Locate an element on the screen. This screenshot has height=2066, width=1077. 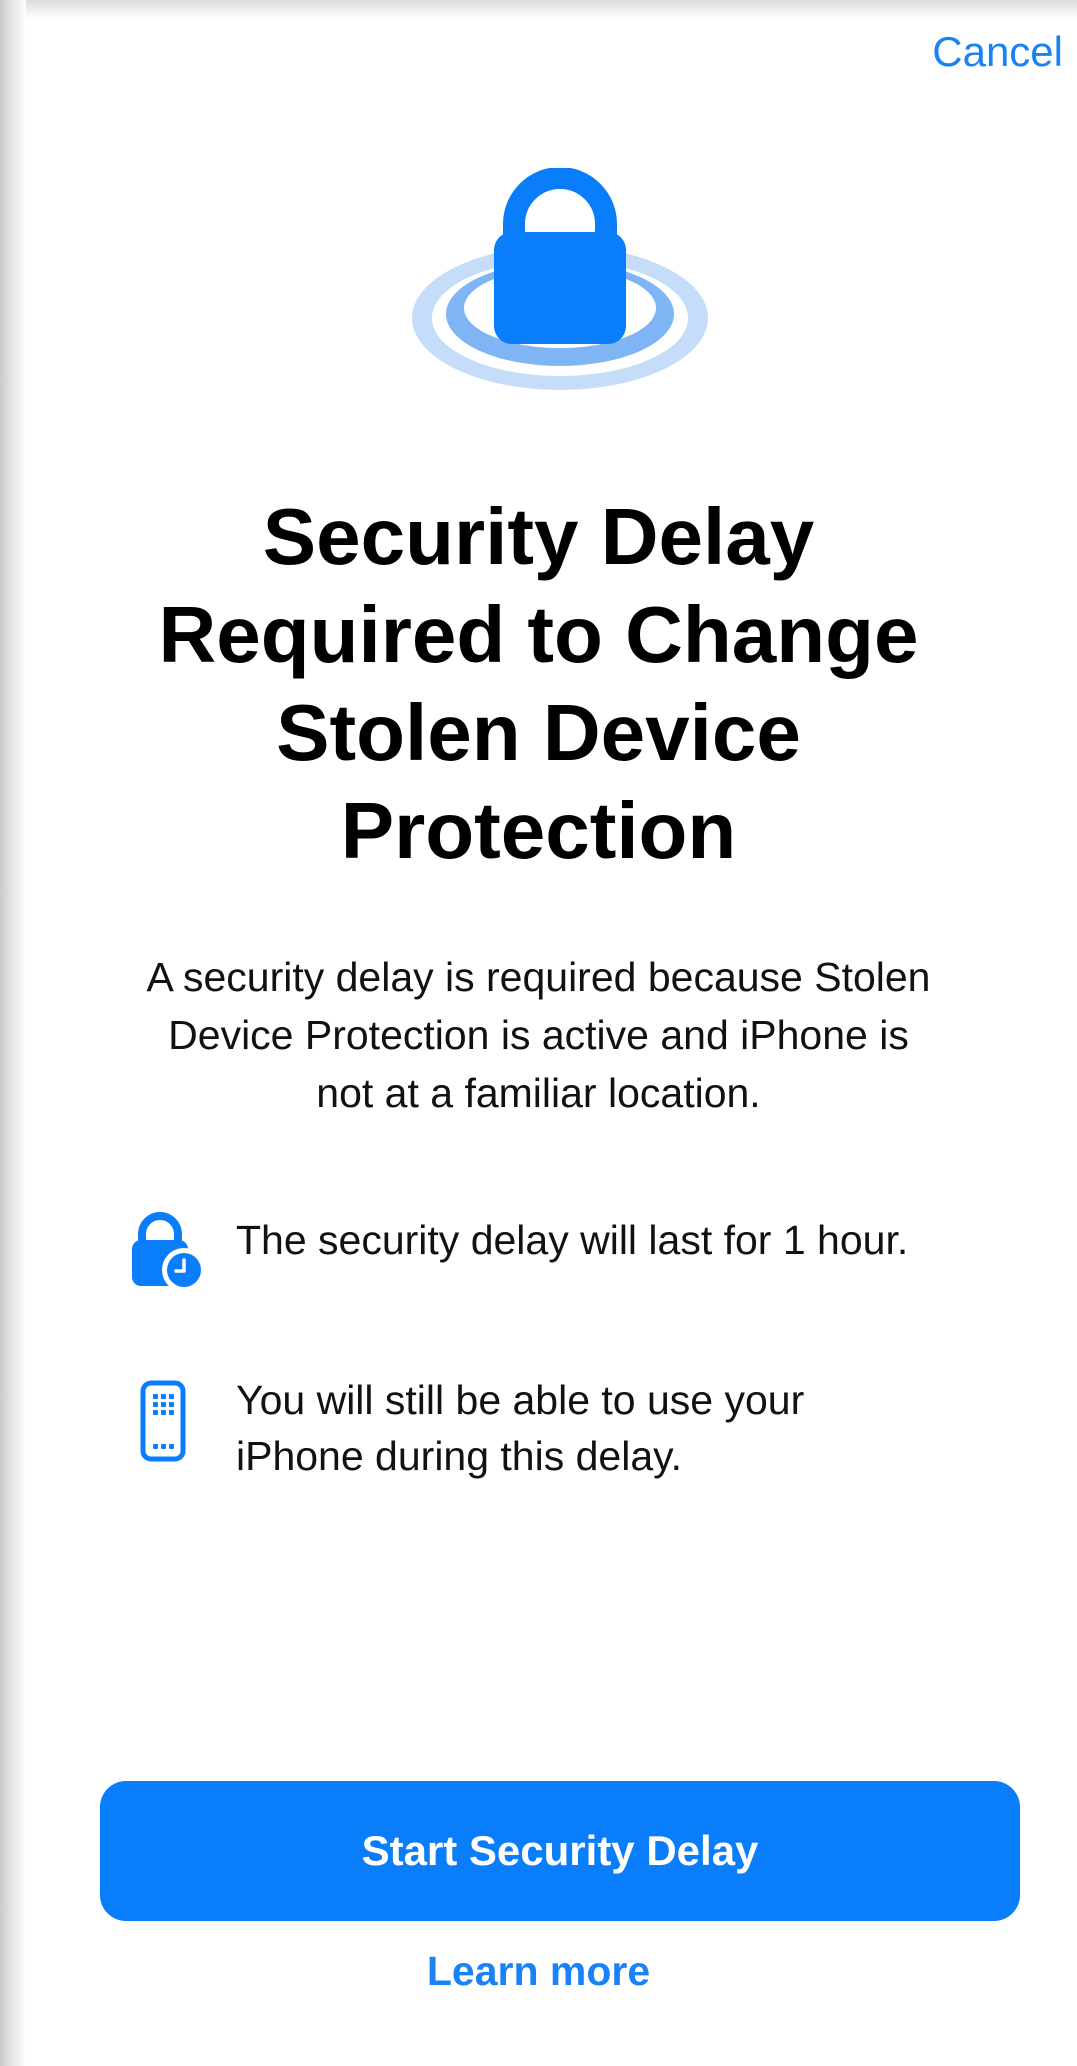
feature-duration-text: The security delay will last for 1 hour. is located at coordinates (572, 1240).